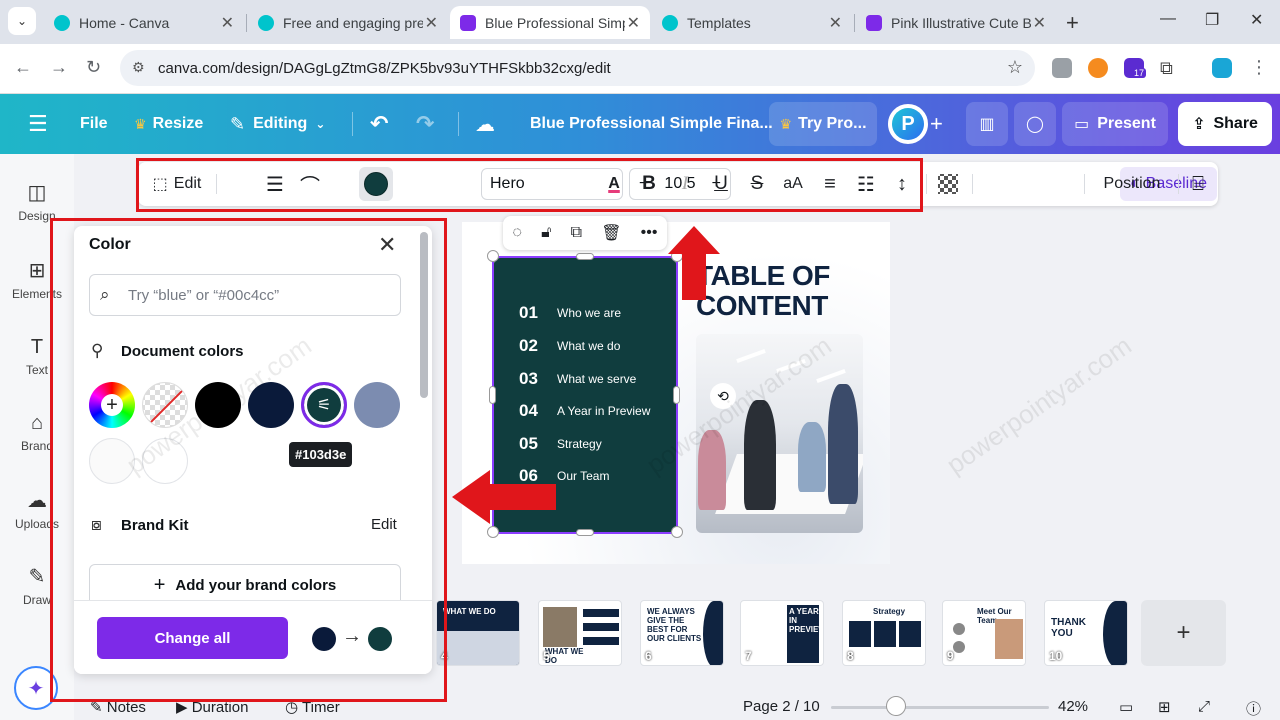  Describe the element at coordinates (37, 201) in the screenshot. I see `rail-item-design: ◫ Design` at that location.